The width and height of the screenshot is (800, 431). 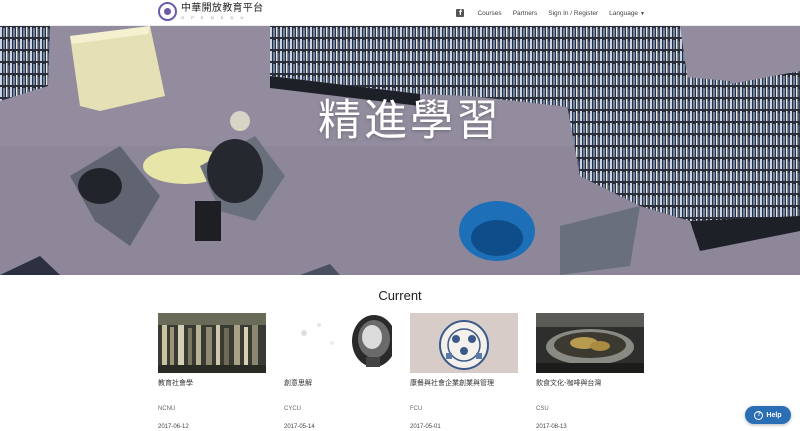 What do you see at coordinates (460, 13) in the screenshot?
I see `facebook-icon: f` at bounding box center [460, 13].